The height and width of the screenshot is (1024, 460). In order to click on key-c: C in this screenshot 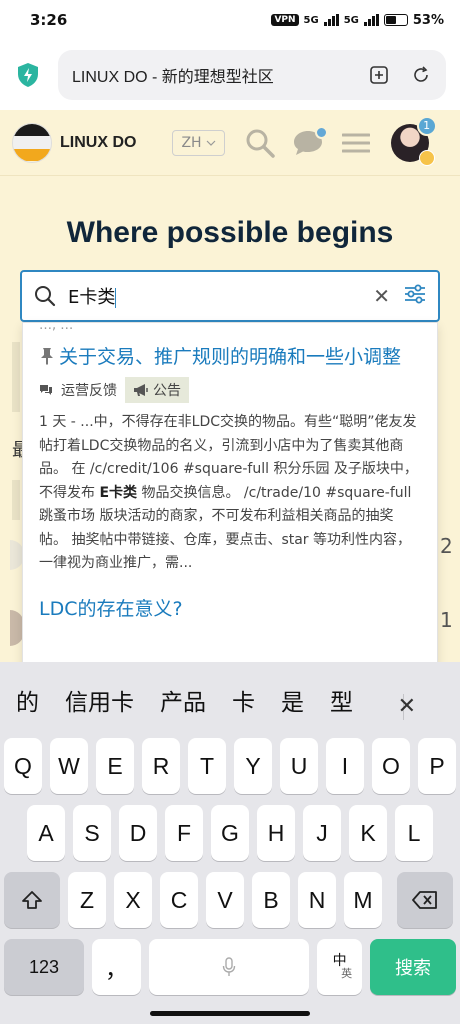, I will do `click(179, 900)`.